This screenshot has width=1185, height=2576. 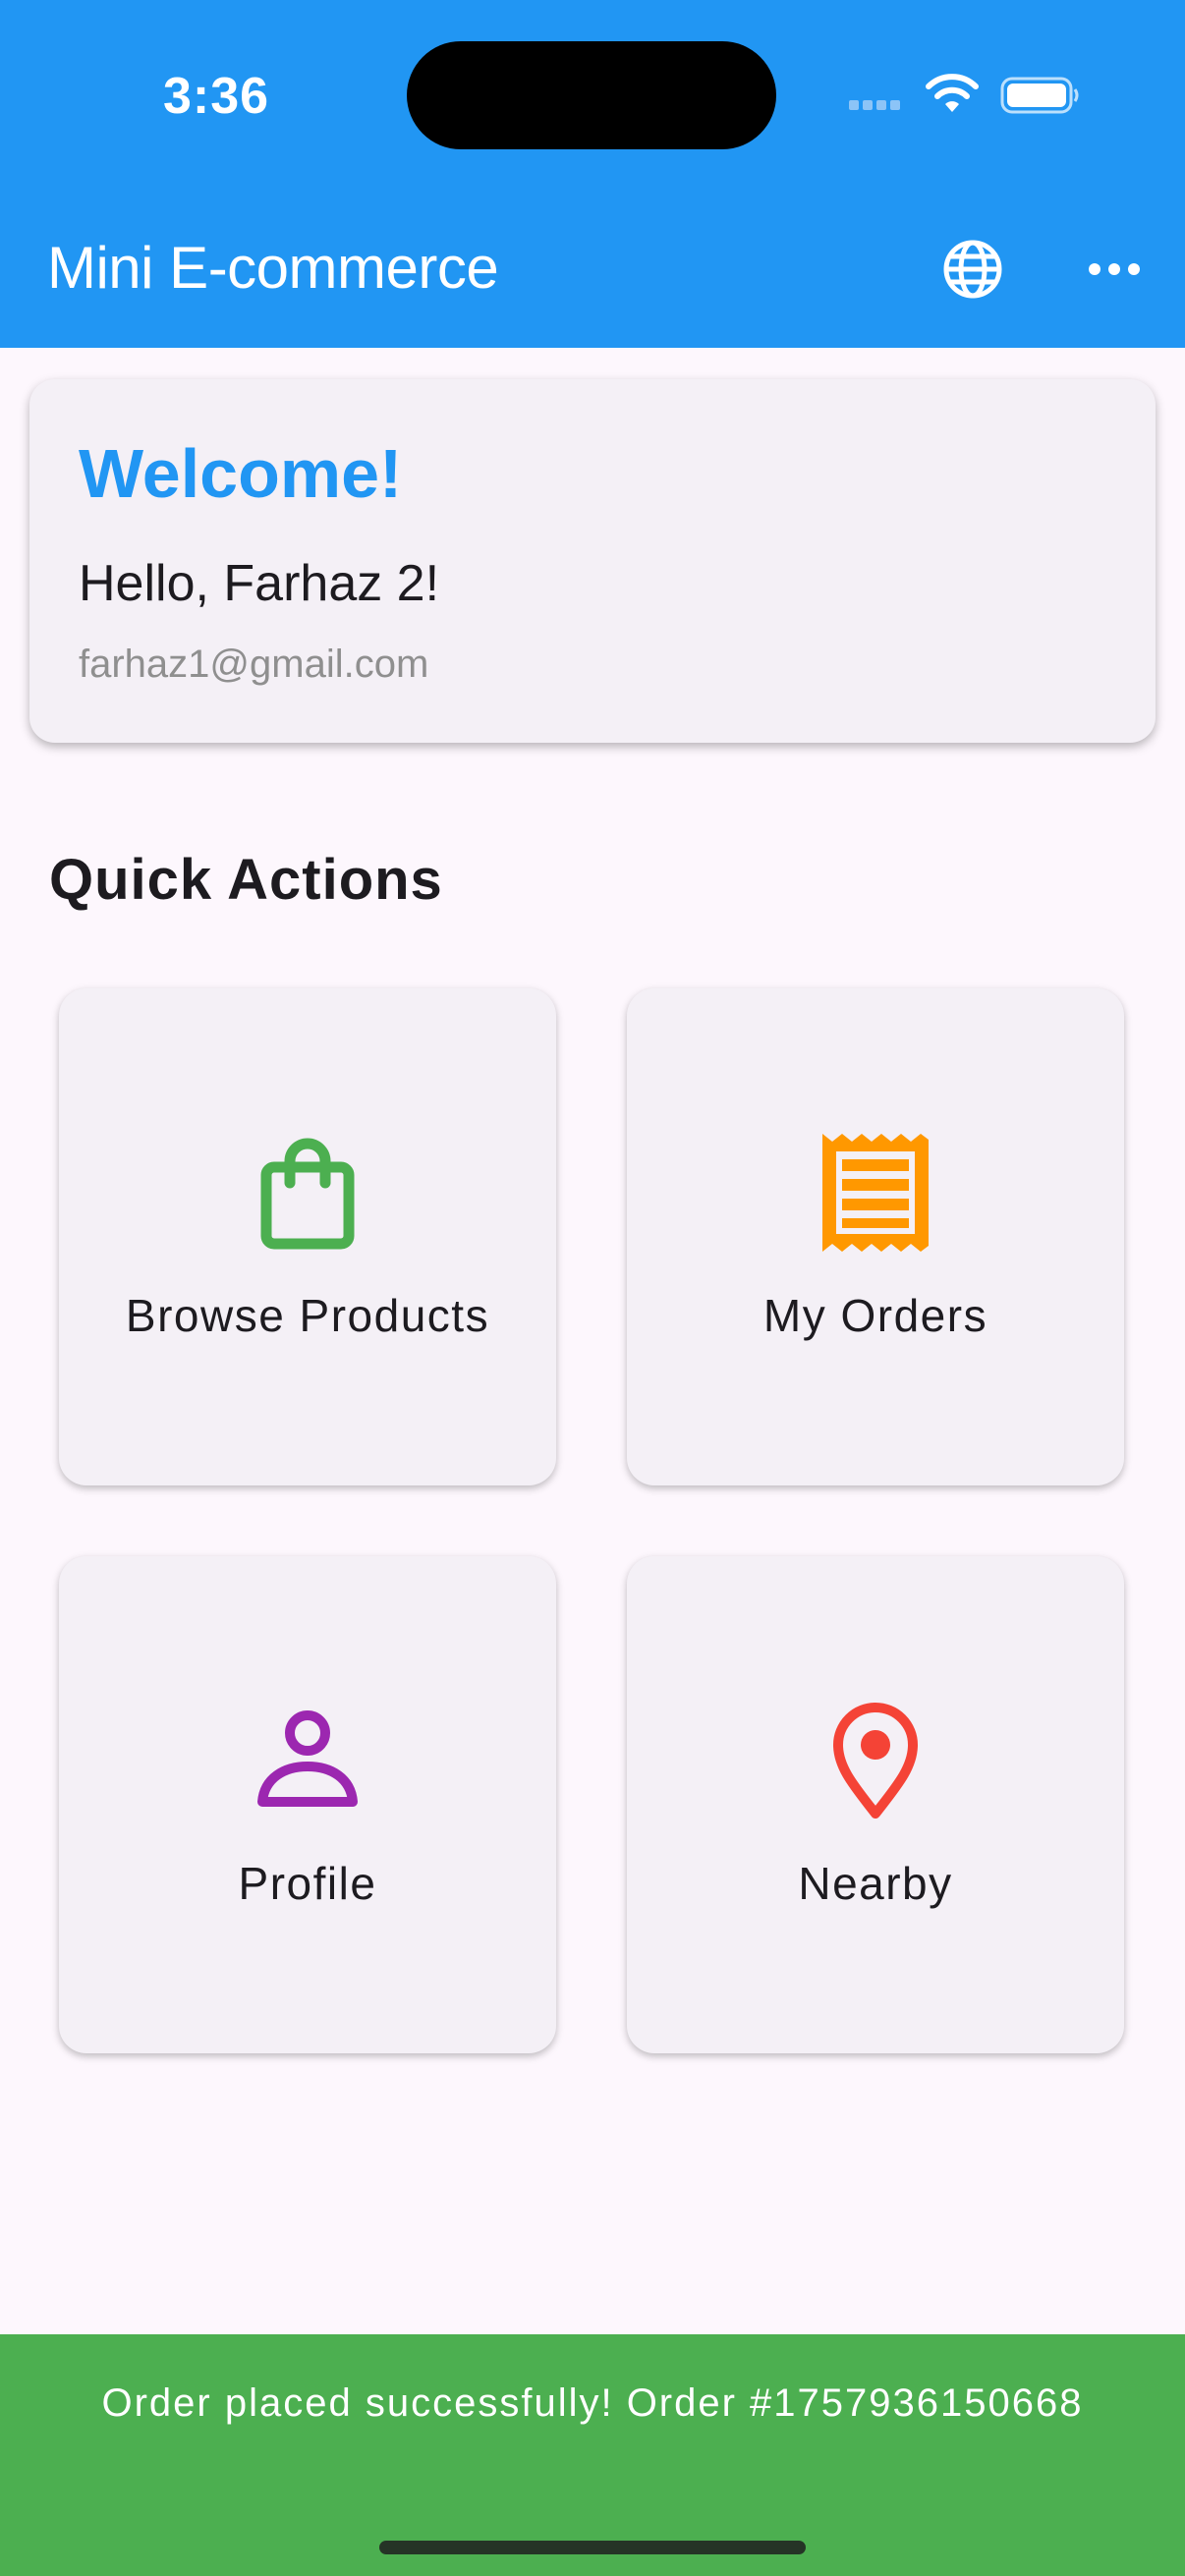 I want to click on globe-icon, so click(x=973, y=269).